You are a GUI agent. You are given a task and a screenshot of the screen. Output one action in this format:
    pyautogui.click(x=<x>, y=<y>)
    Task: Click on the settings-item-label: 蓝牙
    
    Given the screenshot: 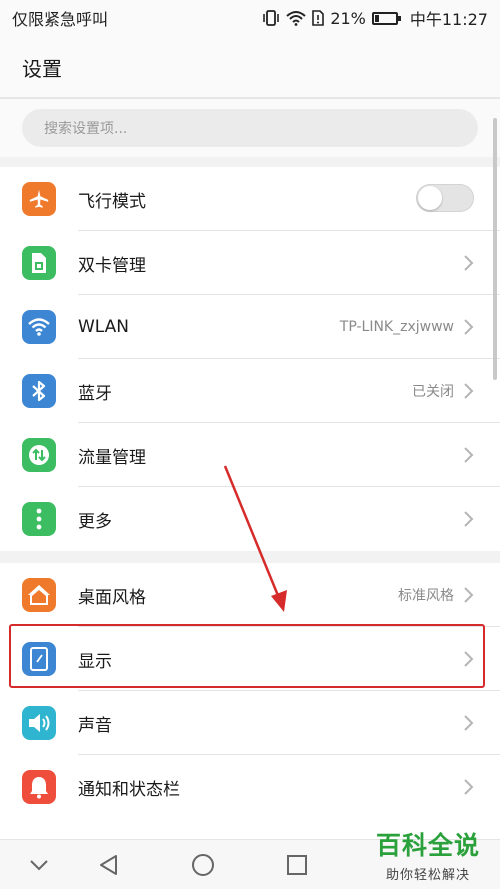 What is the action you would take?
    pyautogui.click(x=95, y=393)
    